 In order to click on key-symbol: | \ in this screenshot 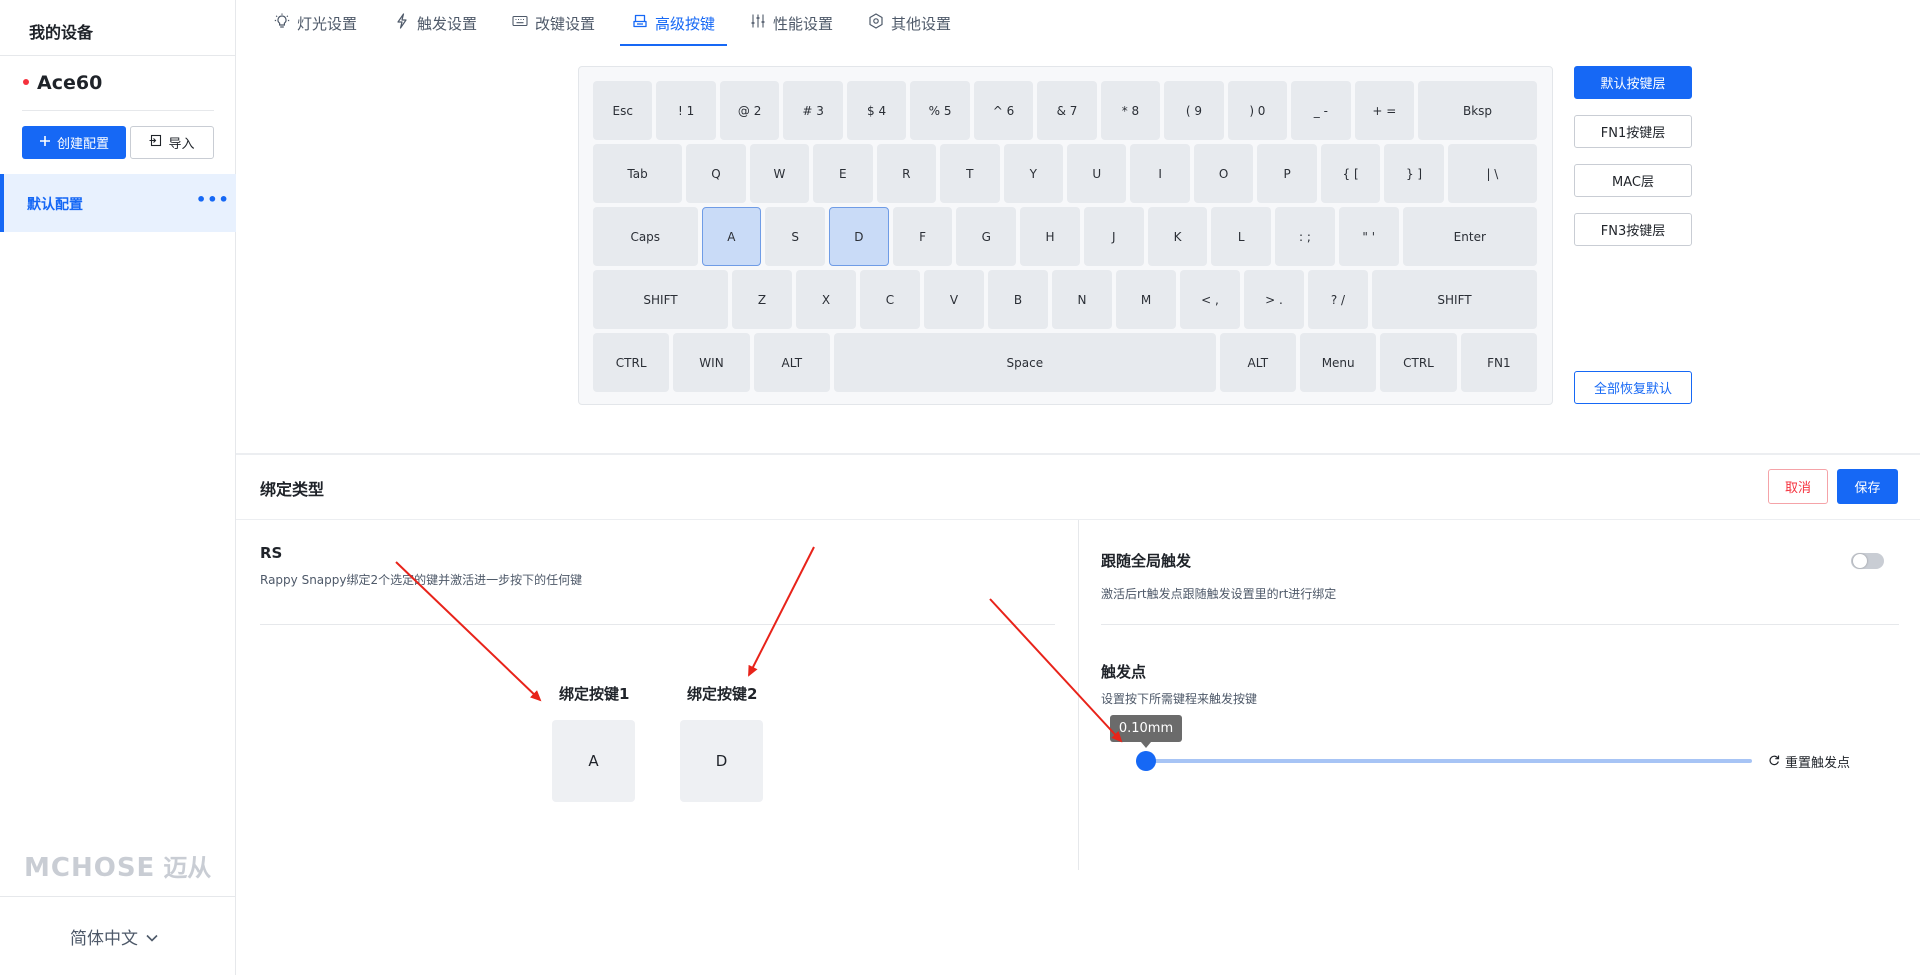, I will do `click(1492, 173)`.